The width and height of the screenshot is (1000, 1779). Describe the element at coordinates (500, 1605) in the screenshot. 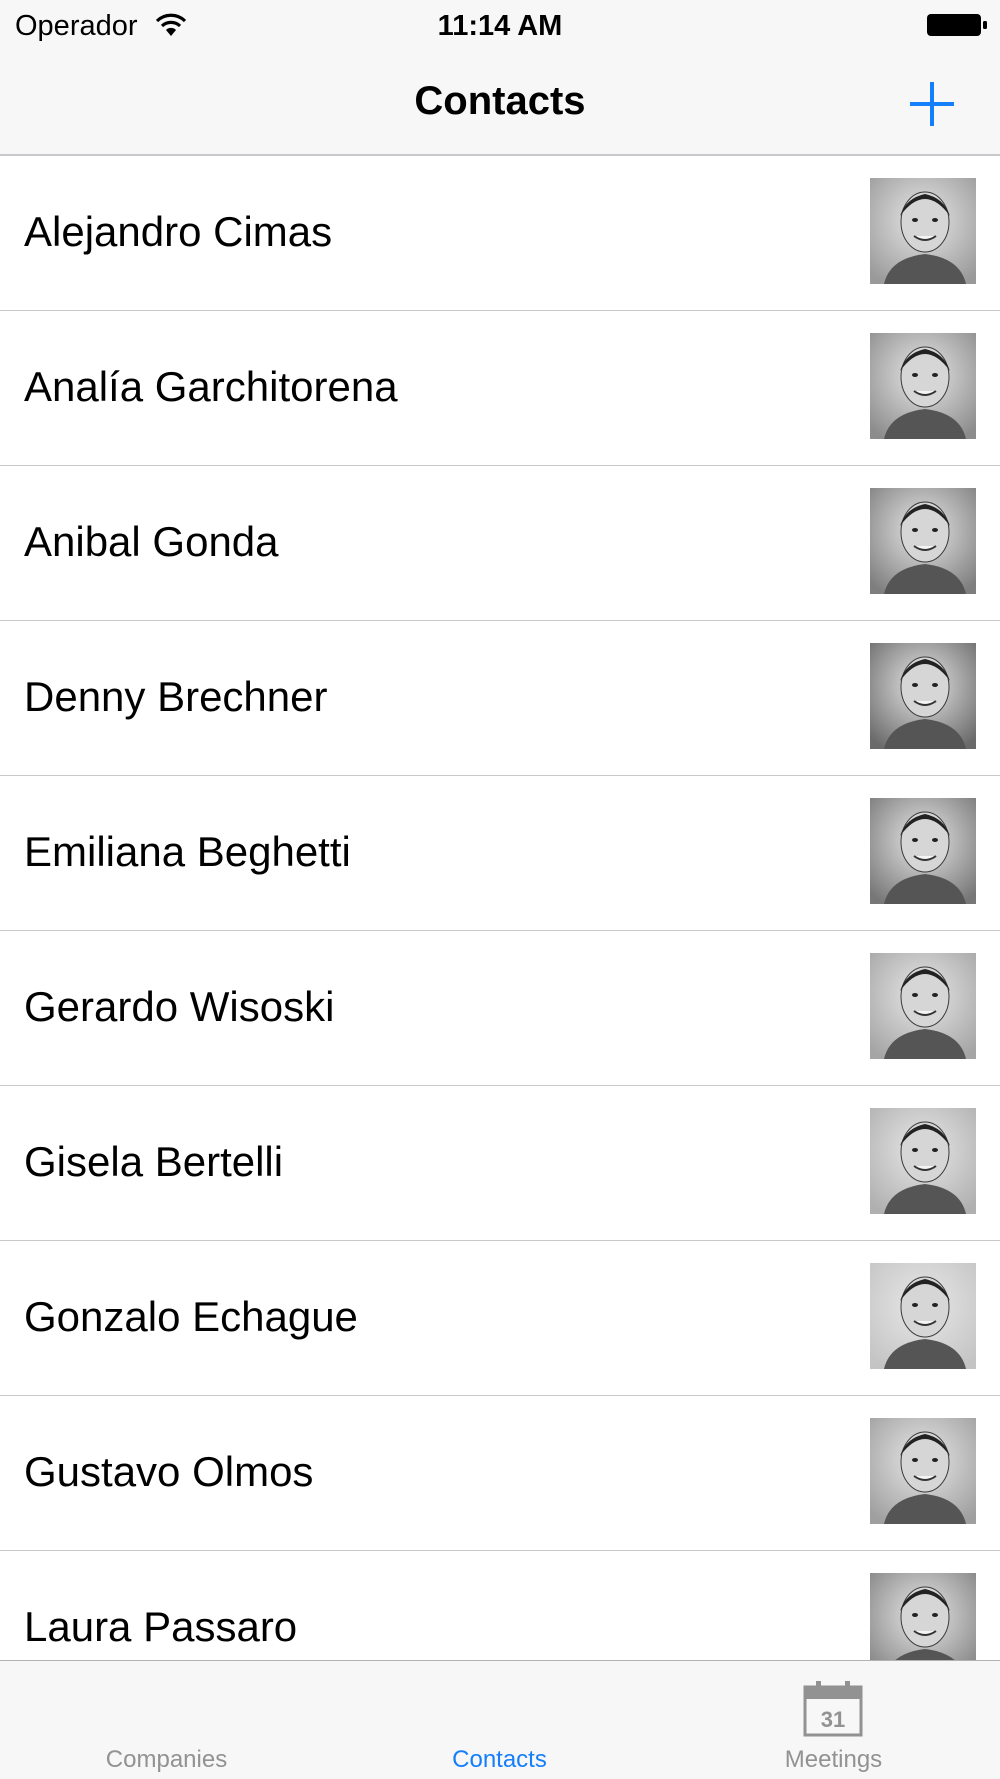

I see `contact-row: Laura Passaro` at that location.